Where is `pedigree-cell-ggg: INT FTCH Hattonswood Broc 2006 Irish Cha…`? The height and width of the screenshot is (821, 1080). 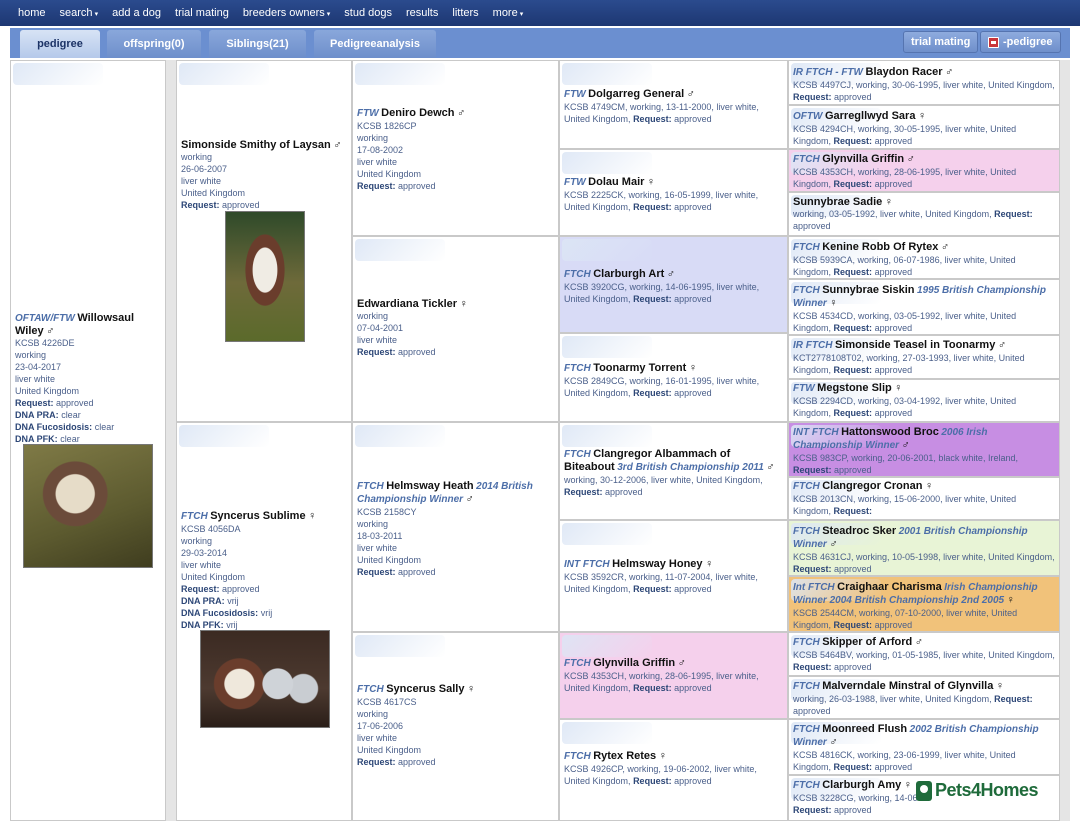
pedigree-cell-ggg: INT FTCH Hattonswood Broc 2006 Irish Cha… is located at coordinates (924, 449).